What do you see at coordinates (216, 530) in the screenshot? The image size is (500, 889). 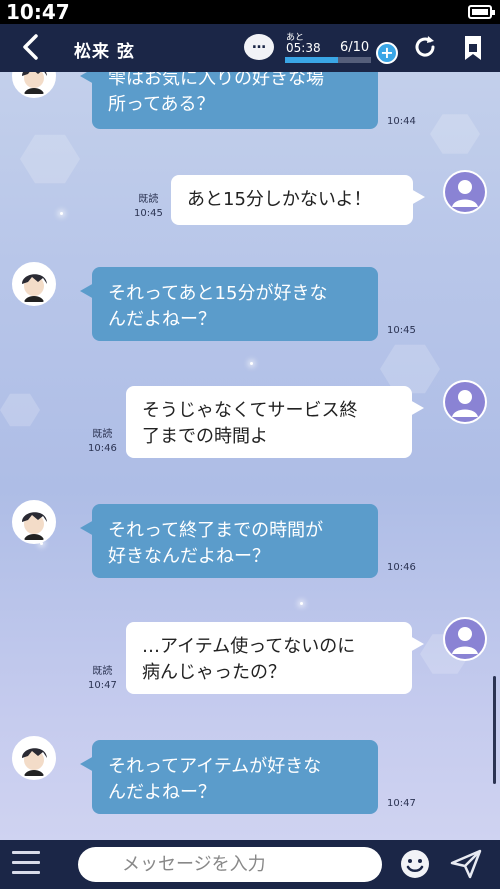 I see `message-text: それって終了までの時間が` at bounding box center [216, 530].